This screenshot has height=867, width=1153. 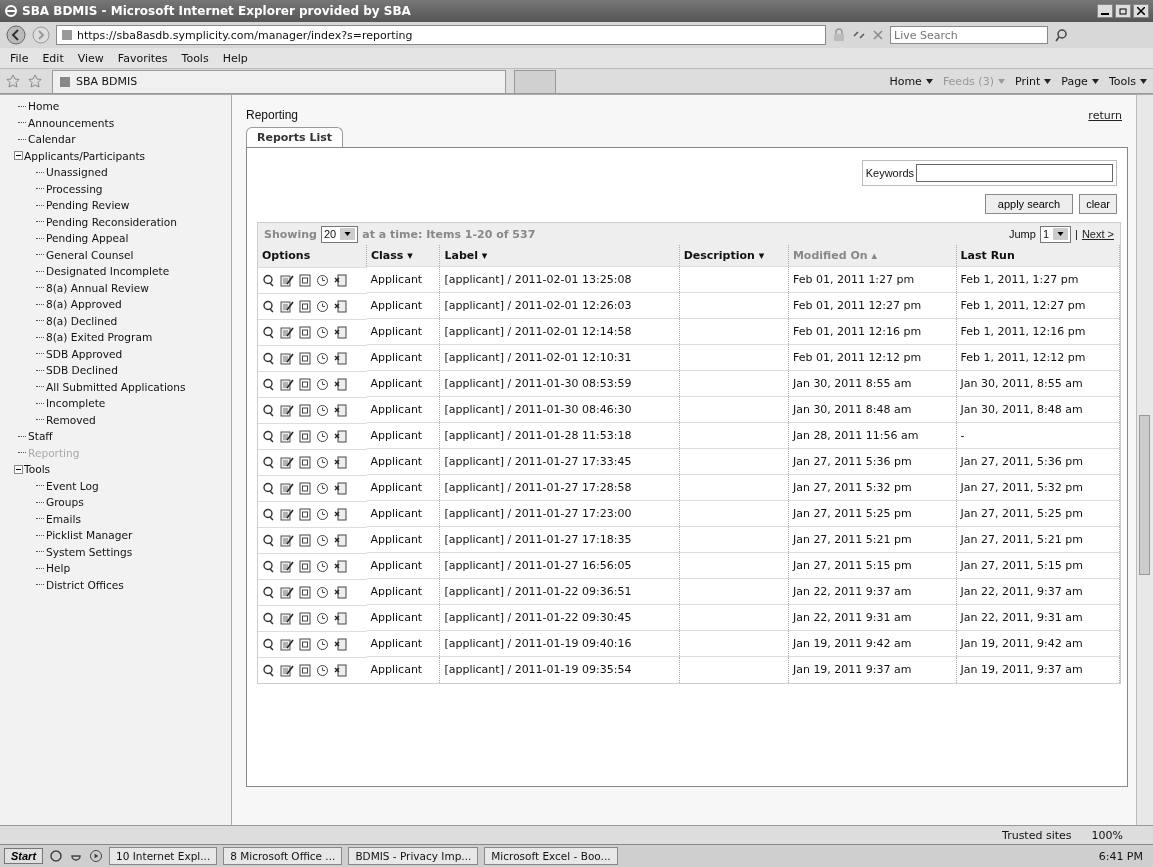 What do you see at coordinates (1080, 81) in the screenshot?
I see `command-button: Page` at bounding box center [1080, 81].